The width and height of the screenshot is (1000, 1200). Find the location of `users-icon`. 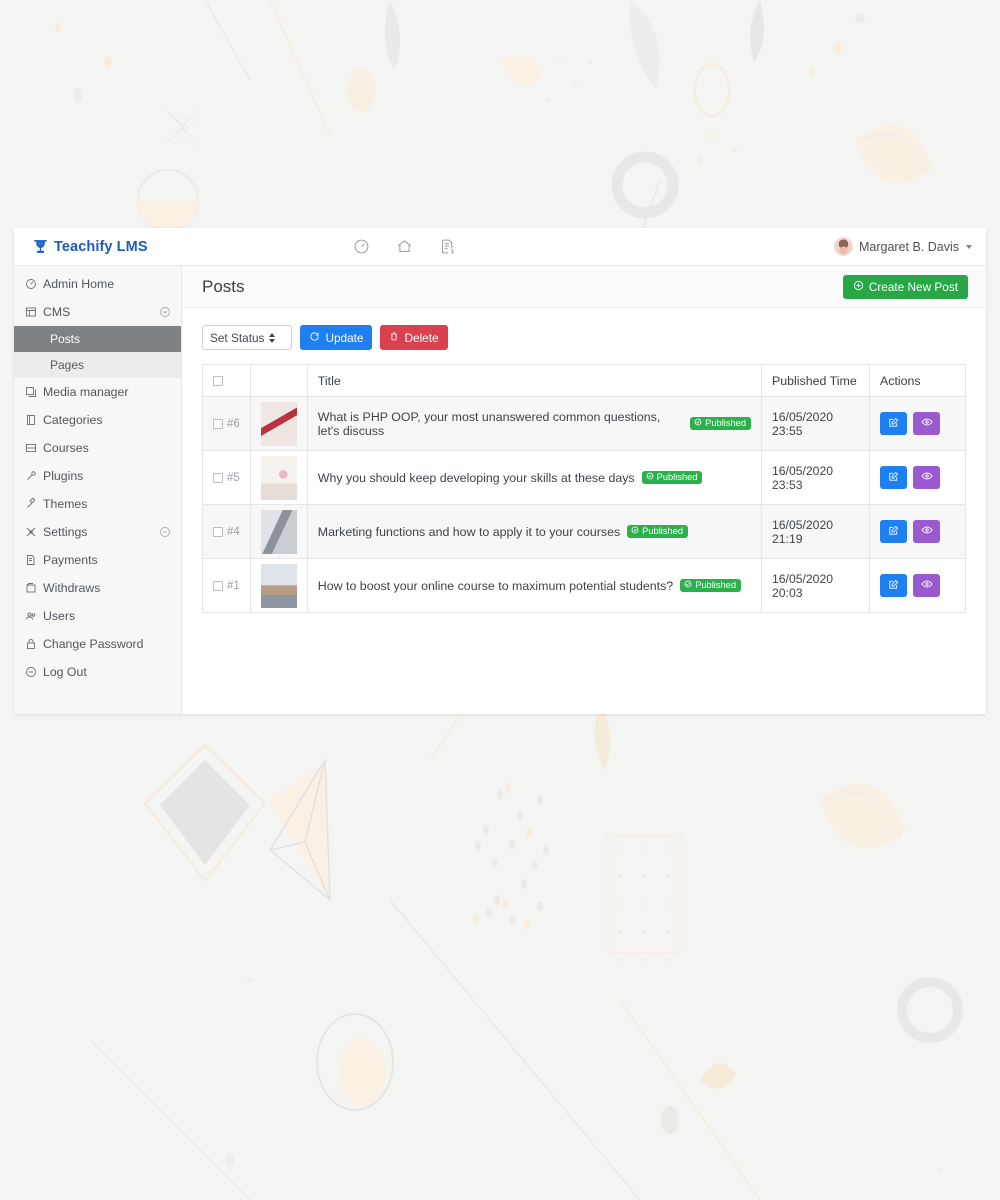

users-icon is located at coordinates (30, 616).